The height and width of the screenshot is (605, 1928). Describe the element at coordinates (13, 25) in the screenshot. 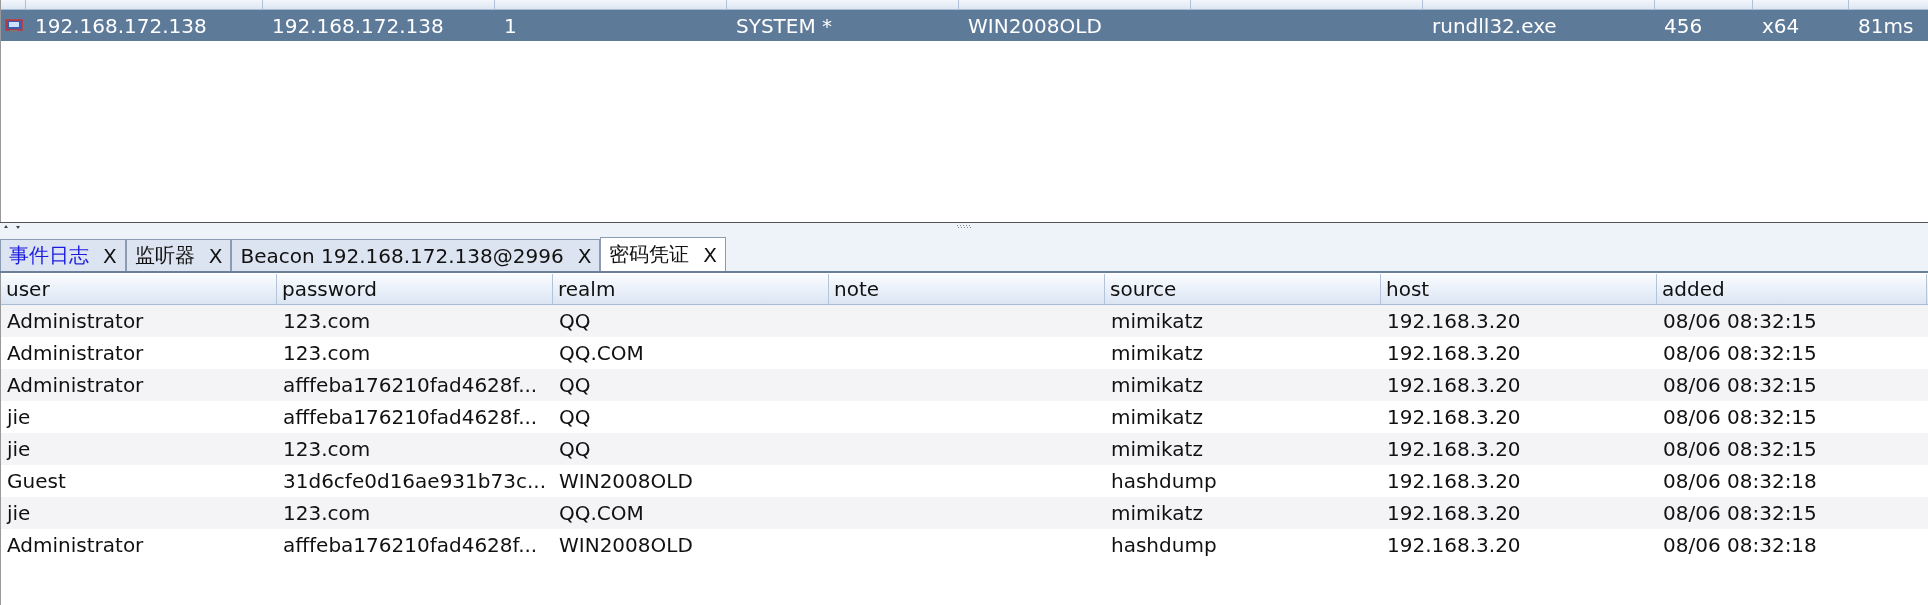

I see `computer-icon` at that location.